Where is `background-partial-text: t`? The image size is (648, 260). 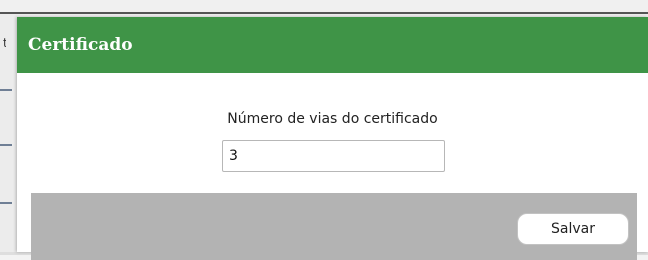
background-partial-text: t is located at coordinates (4, 43).